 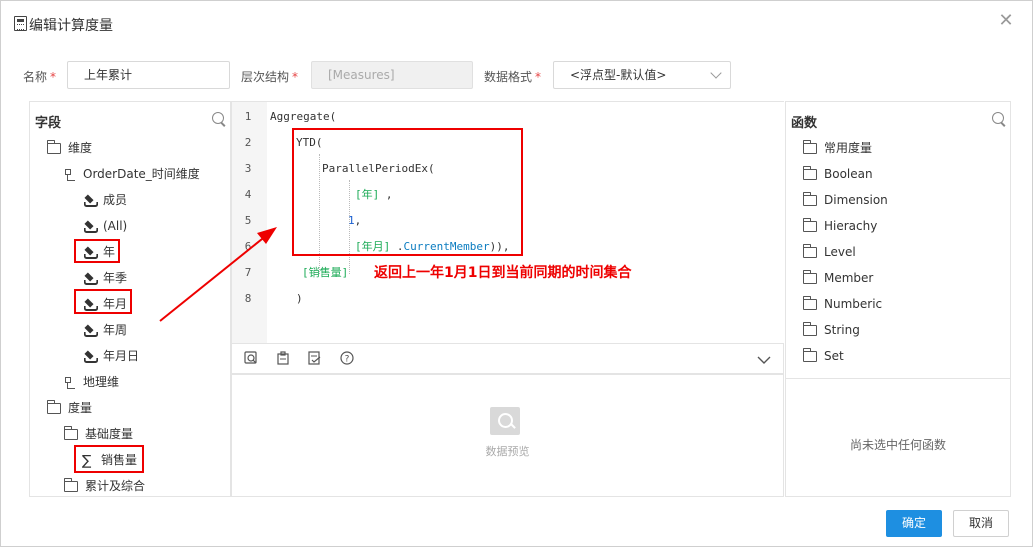 What do you see at coordinates (104, 226) in the screenshot?
I see `tree-item-all: (All)` at bounding box center [104, 226].